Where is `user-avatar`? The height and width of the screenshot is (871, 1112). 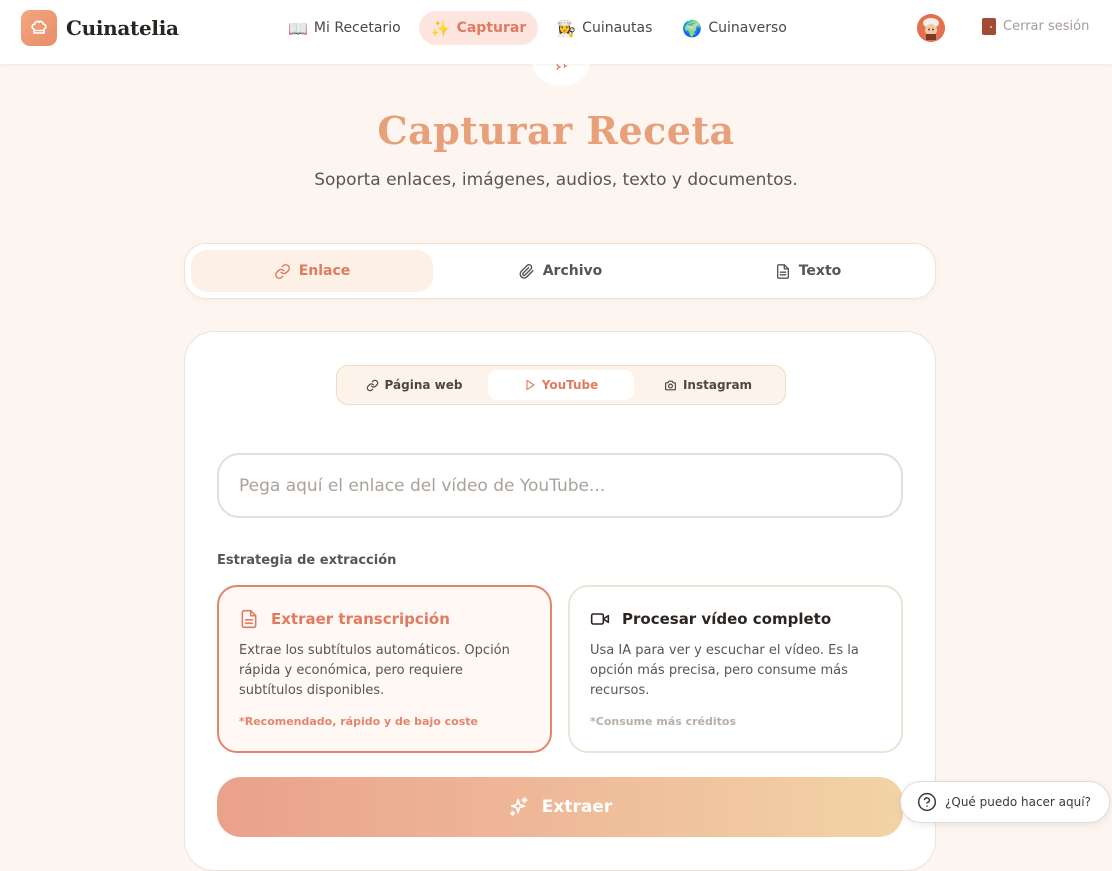
user-avatar is located at coordinates (931, 28).